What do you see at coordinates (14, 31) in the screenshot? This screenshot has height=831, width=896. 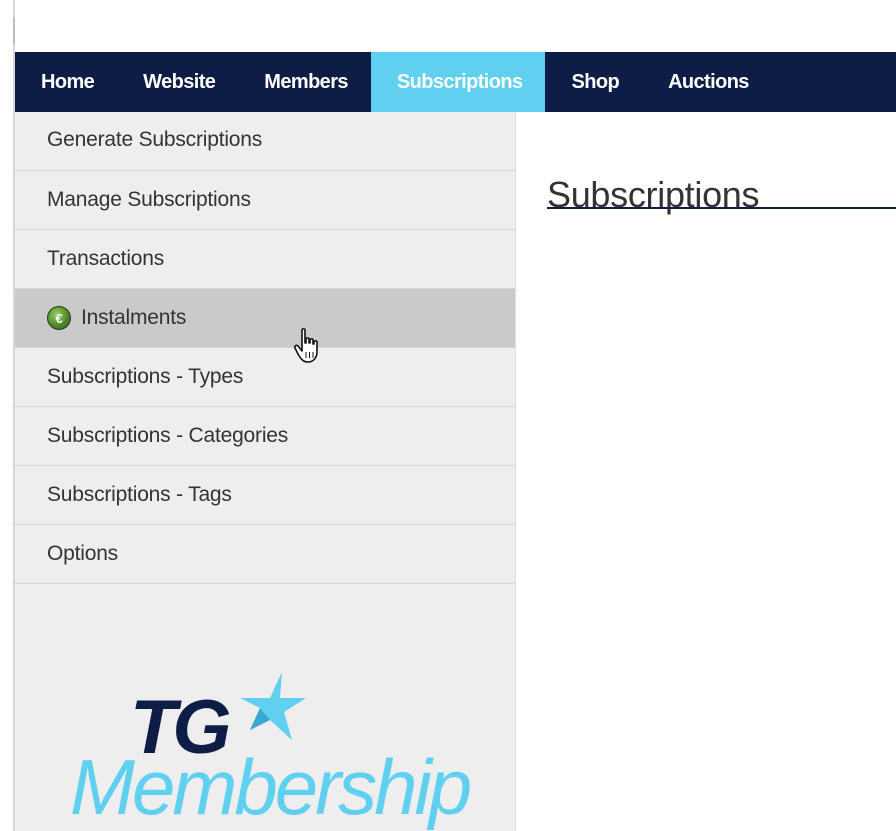 I see `top-tick` at bounding box center [14, 31].